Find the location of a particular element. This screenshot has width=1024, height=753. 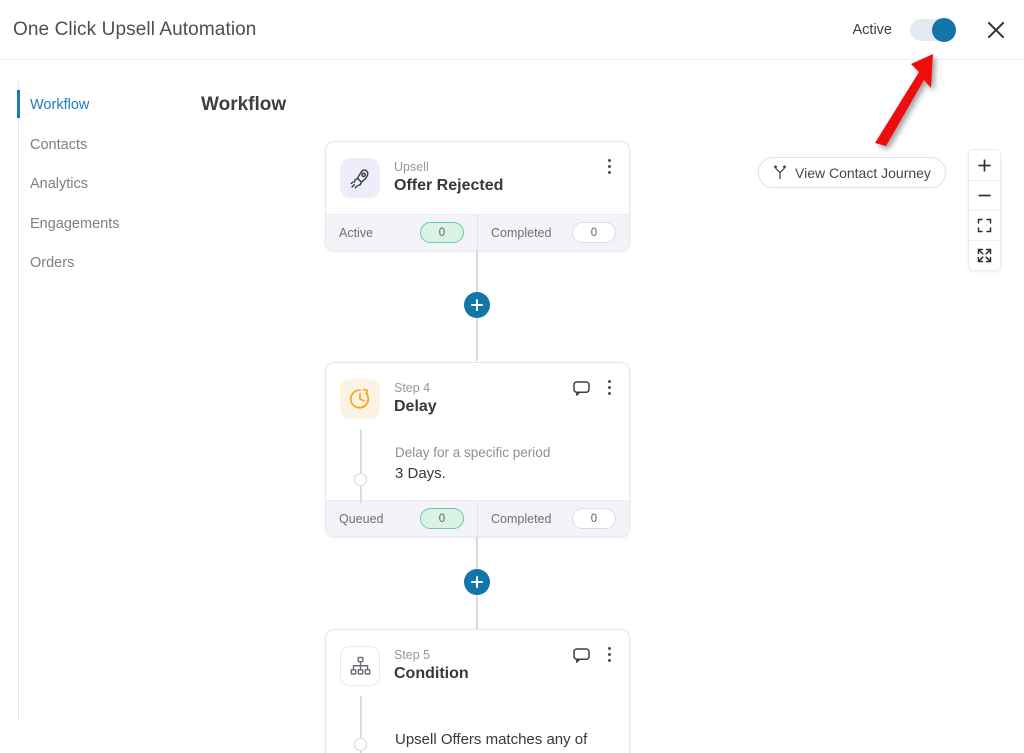

sidebar-item-workflow: Workflow is located at coordinates (53, 104).